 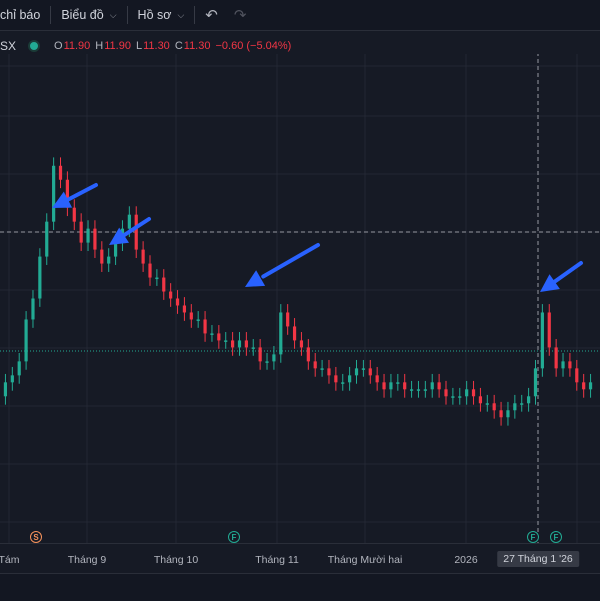 What do you see at coordinates (300, 15) in the screenshot?
I see `top-toolbar: chỉ báo Biểu đồ ⌵ Hồ sơ ⌵ ↶ ↷` at bounding box center [300, 15].